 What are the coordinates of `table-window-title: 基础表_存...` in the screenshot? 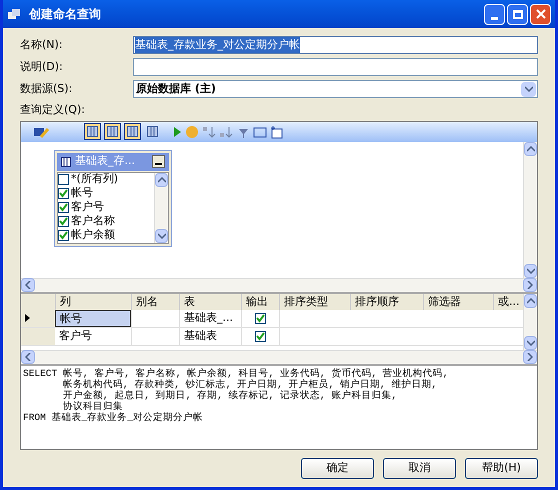 It's located at (105, 161).